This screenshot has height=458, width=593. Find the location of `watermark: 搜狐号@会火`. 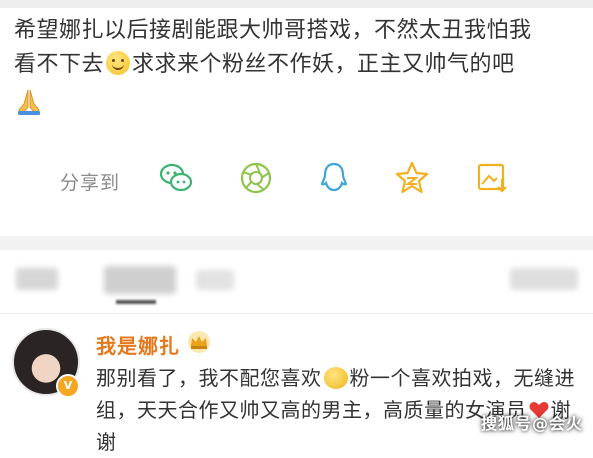

watermark: 搜狐号@会火 is located at coordinates (531, 423).